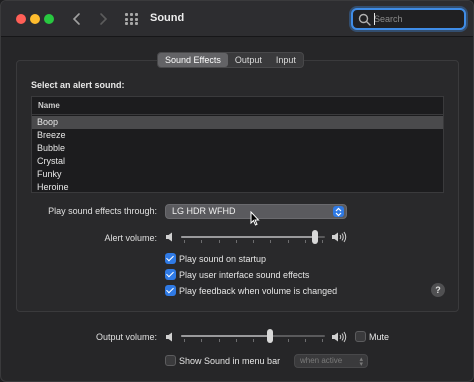  Describe the element at coordinates (49, 19) in the screenshot. I see `zoom-button` at that location.